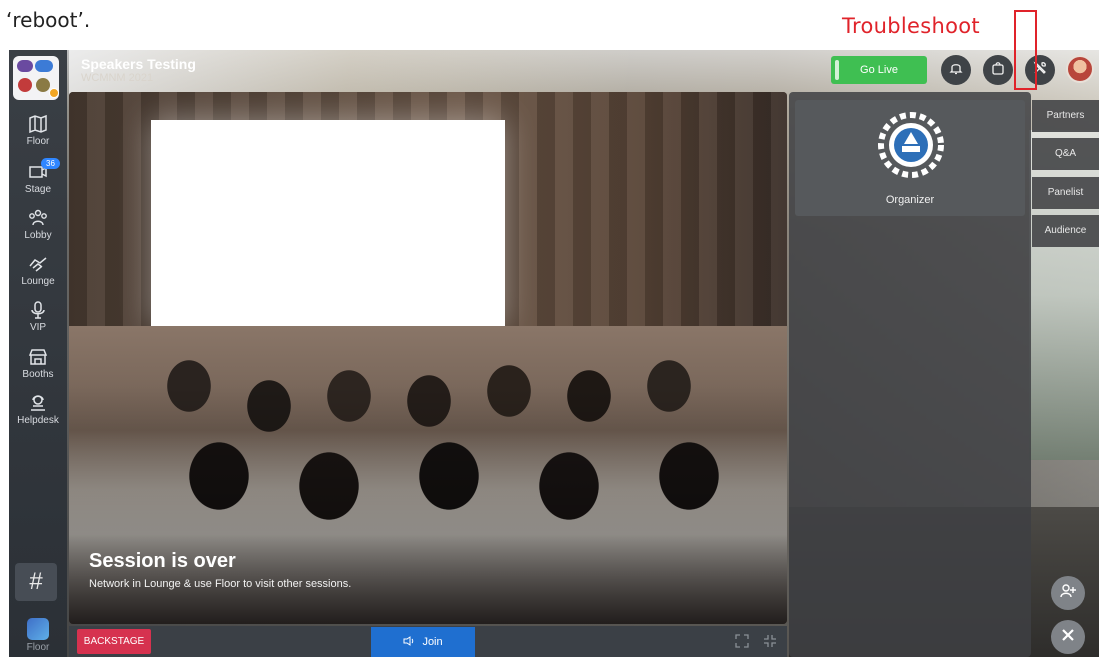 The height and width of the screenshot is (657, 1099). I want to click on event-logo, so click(36, 78).